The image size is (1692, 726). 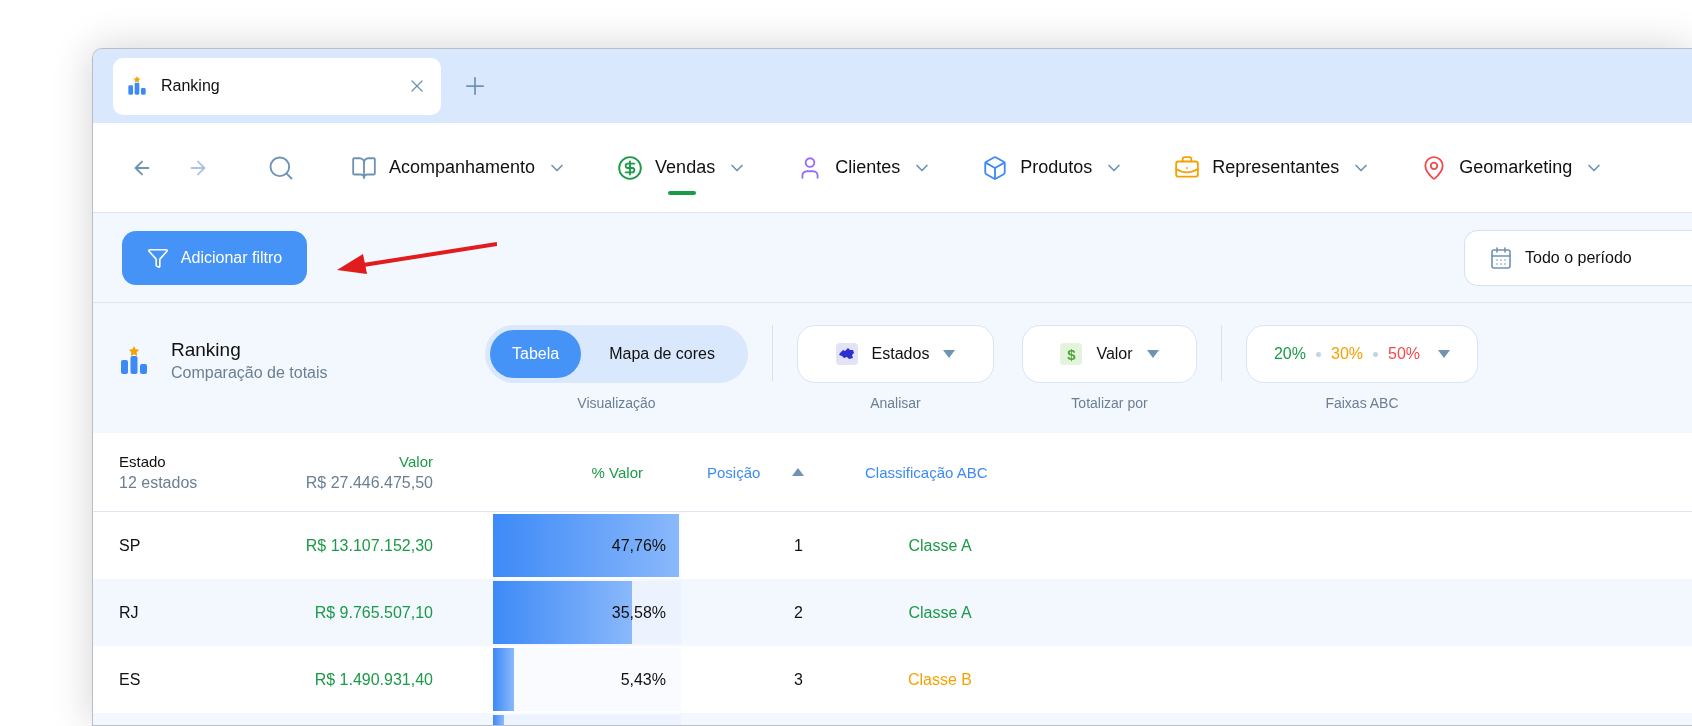 What do you see at coordinates (940, 679) in the screenshot?
I see `class-label: Classe B` at bounding box center [940, 679].